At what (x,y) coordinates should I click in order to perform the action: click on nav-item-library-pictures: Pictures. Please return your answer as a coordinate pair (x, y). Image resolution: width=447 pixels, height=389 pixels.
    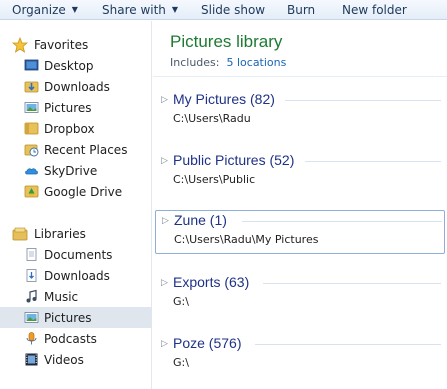
    Looking at the image, I should click on (76, 317).